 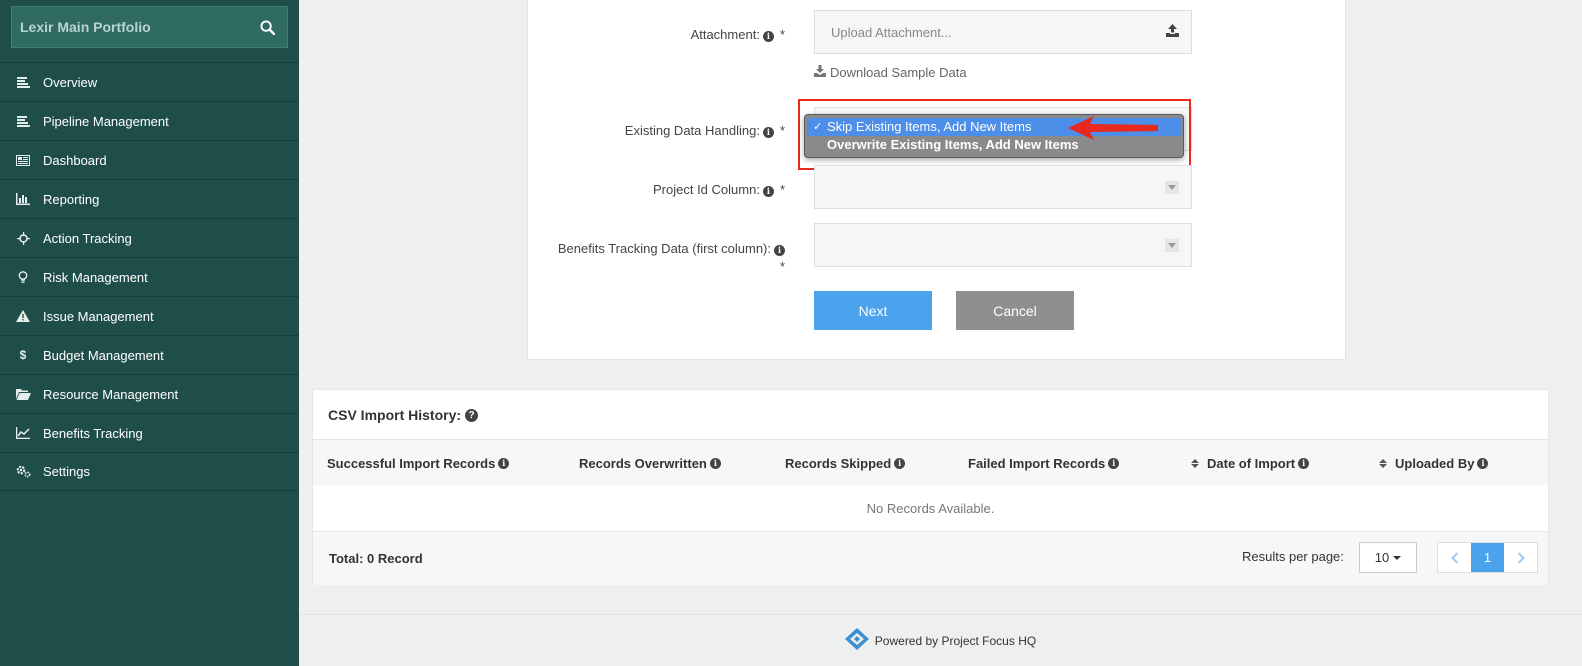 I want to click on sidebar-item-label: Issue Management, so click(x=98, y=316).